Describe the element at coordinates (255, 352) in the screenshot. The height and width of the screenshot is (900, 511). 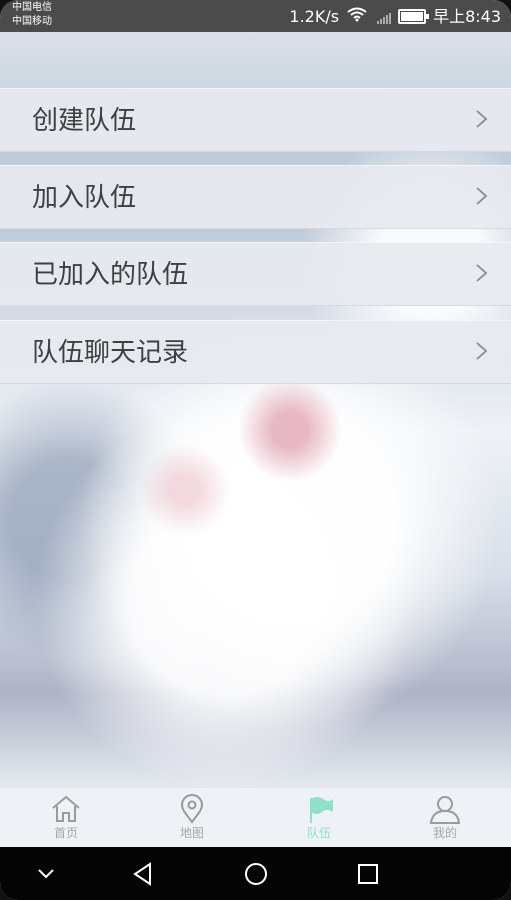
I see `menu-item-team-chat-history: 队伍聊天记录` at that location.